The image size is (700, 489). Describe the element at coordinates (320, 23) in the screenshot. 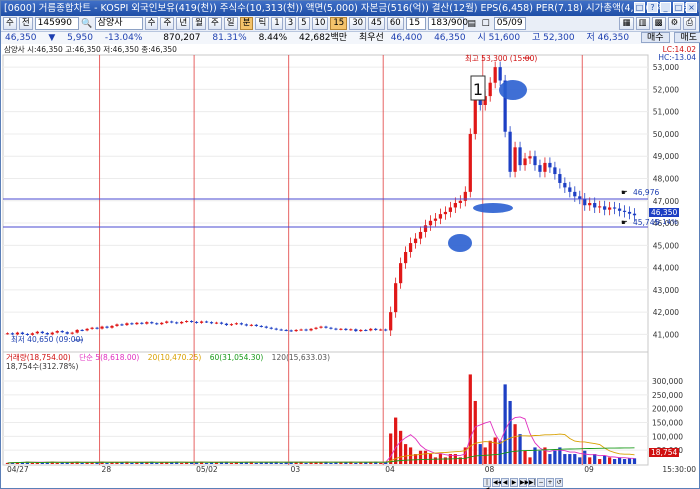

I see `period-10-button: 10` at that location.